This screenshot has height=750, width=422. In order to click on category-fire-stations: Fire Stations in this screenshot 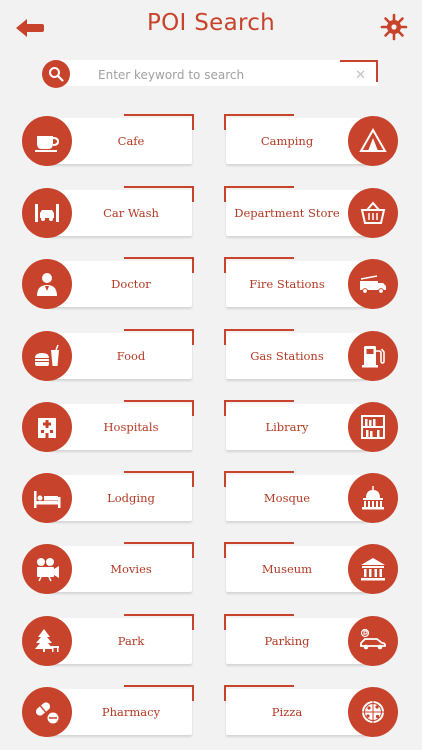, I will do `click(310, 284)`.